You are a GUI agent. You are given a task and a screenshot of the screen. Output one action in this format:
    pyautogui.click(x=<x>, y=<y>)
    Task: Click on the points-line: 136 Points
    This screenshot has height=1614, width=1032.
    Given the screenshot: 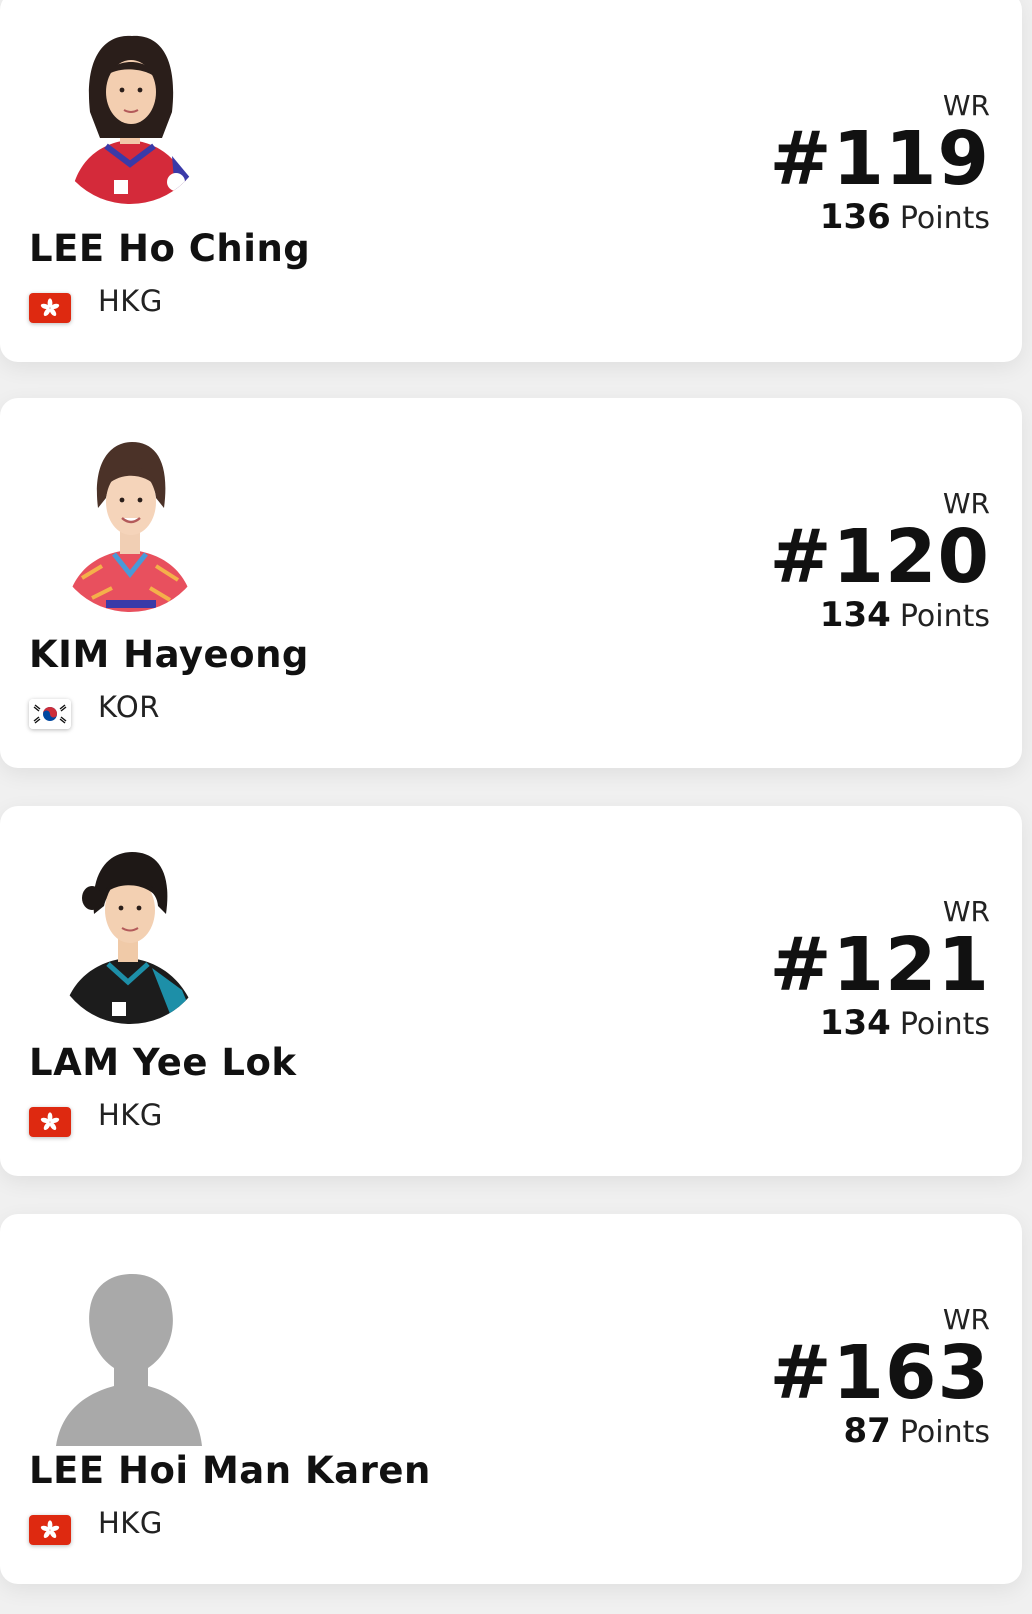 What is the action you would take?
    pyautogui.click(x=880, y=217)
    